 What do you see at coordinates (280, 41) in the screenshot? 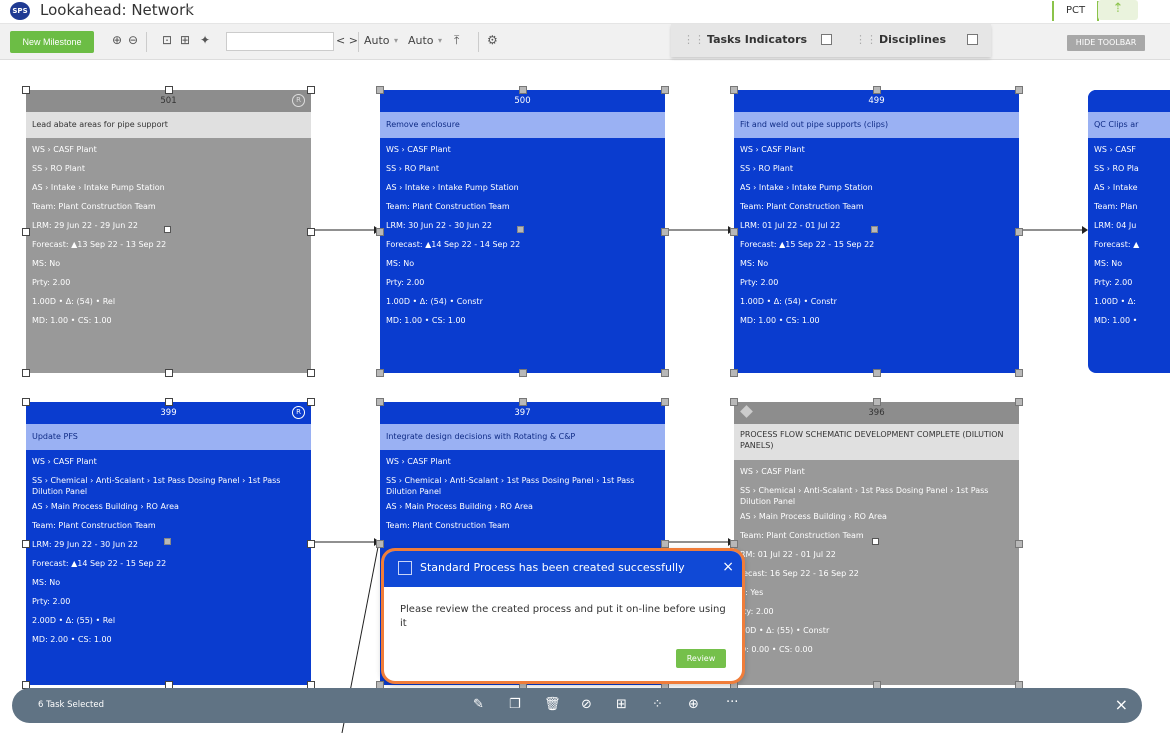
I see `search-input` at bounding box center [280, 41].